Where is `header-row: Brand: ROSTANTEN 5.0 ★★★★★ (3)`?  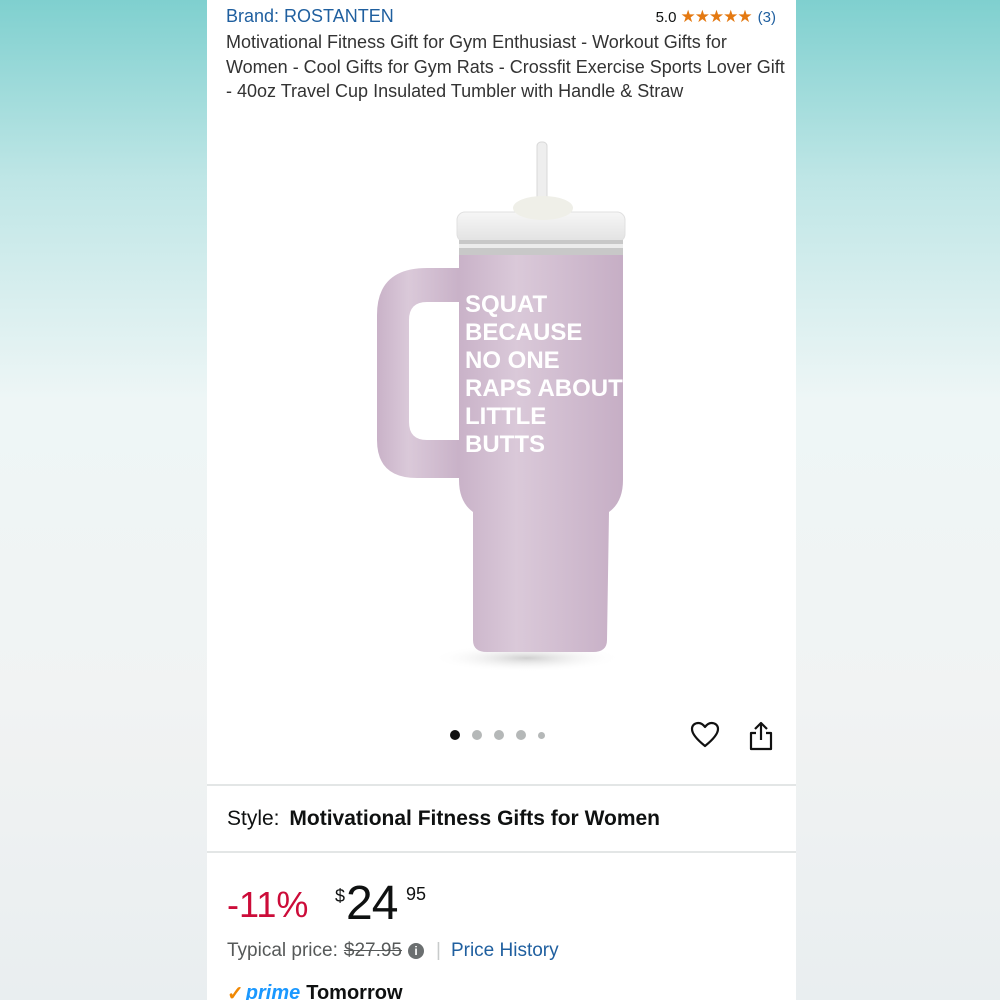
header-row: Brand: ROSTANTEN 5.0 ★★★★★ (3) is located at coordinates (501, 17).